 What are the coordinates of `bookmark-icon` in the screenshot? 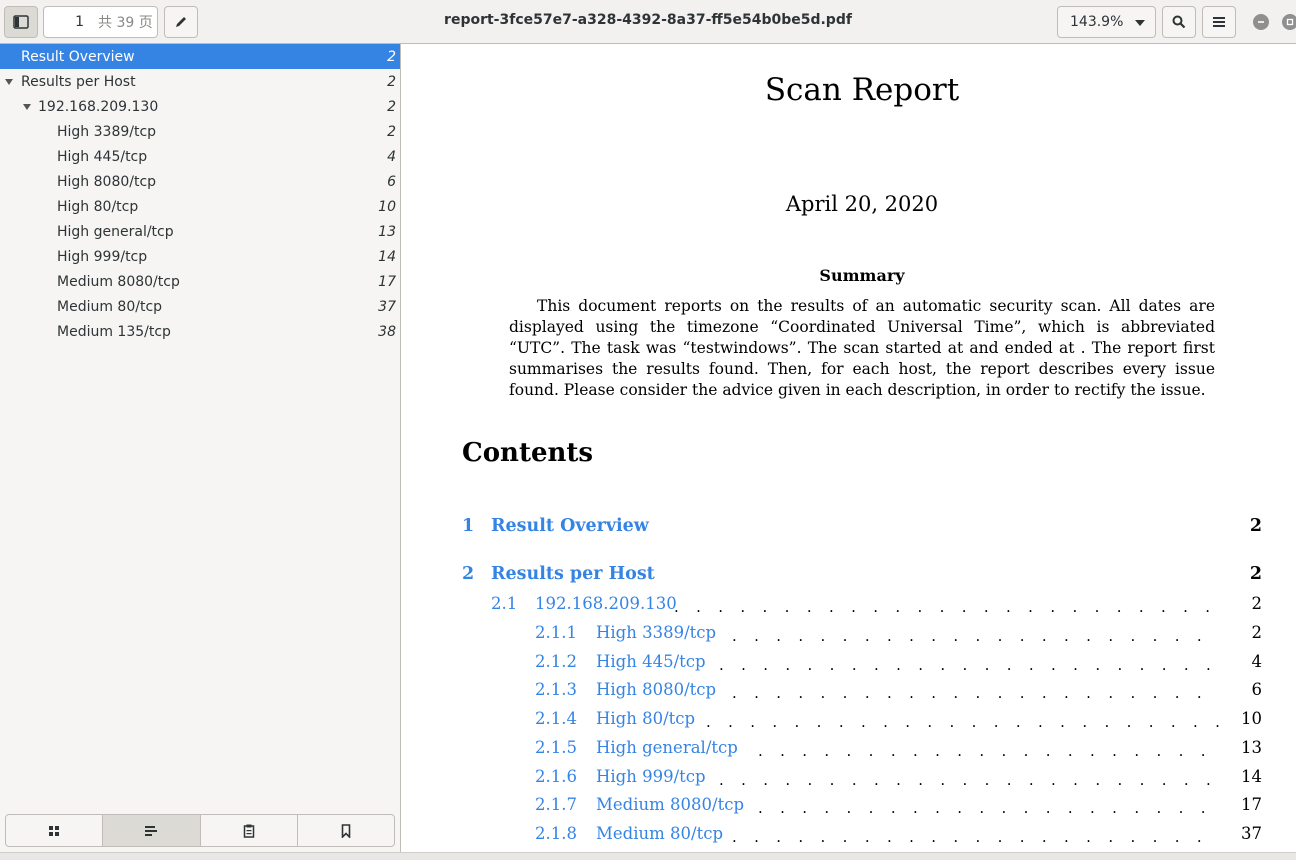 It's located at (346, 830).